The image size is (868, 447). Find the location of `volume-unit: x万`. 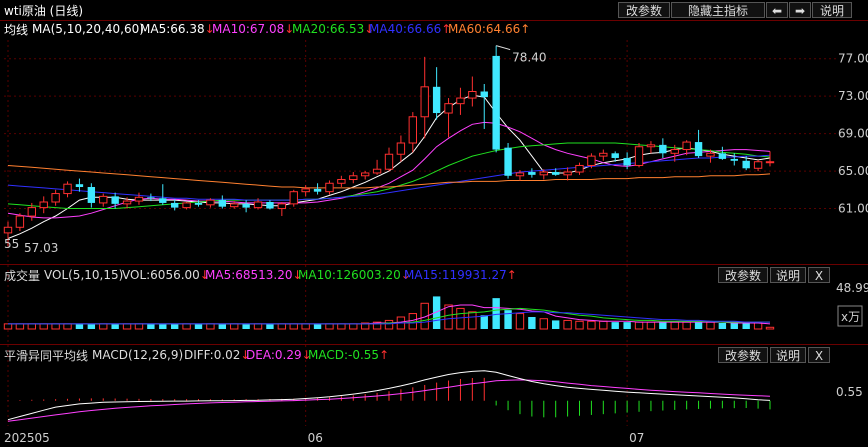

volume-unit: x万 is located at coordinates (850, 317).